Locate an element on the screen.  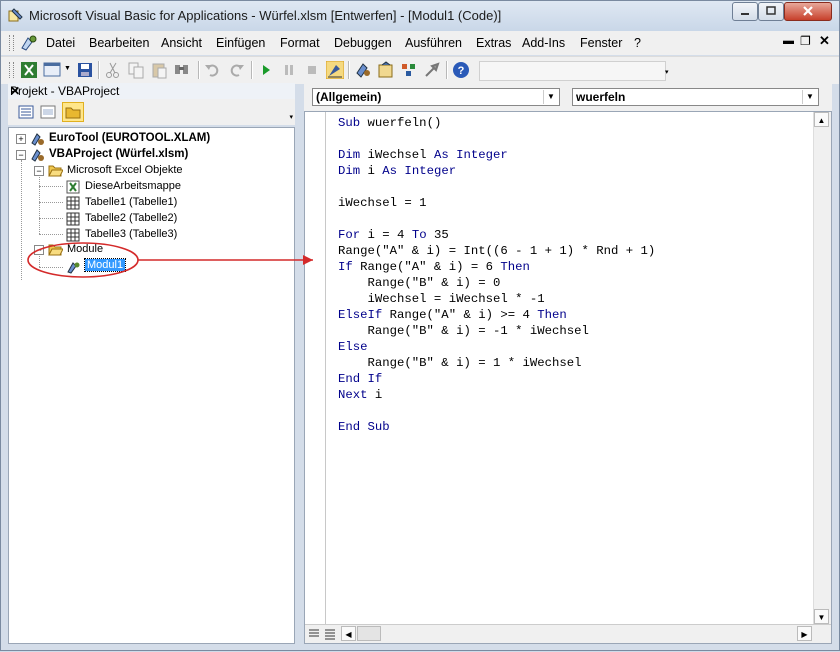
tree-item-eurotool: EuroTool (EUROTOOL.XLAM) is located at coordinates (129, 138).